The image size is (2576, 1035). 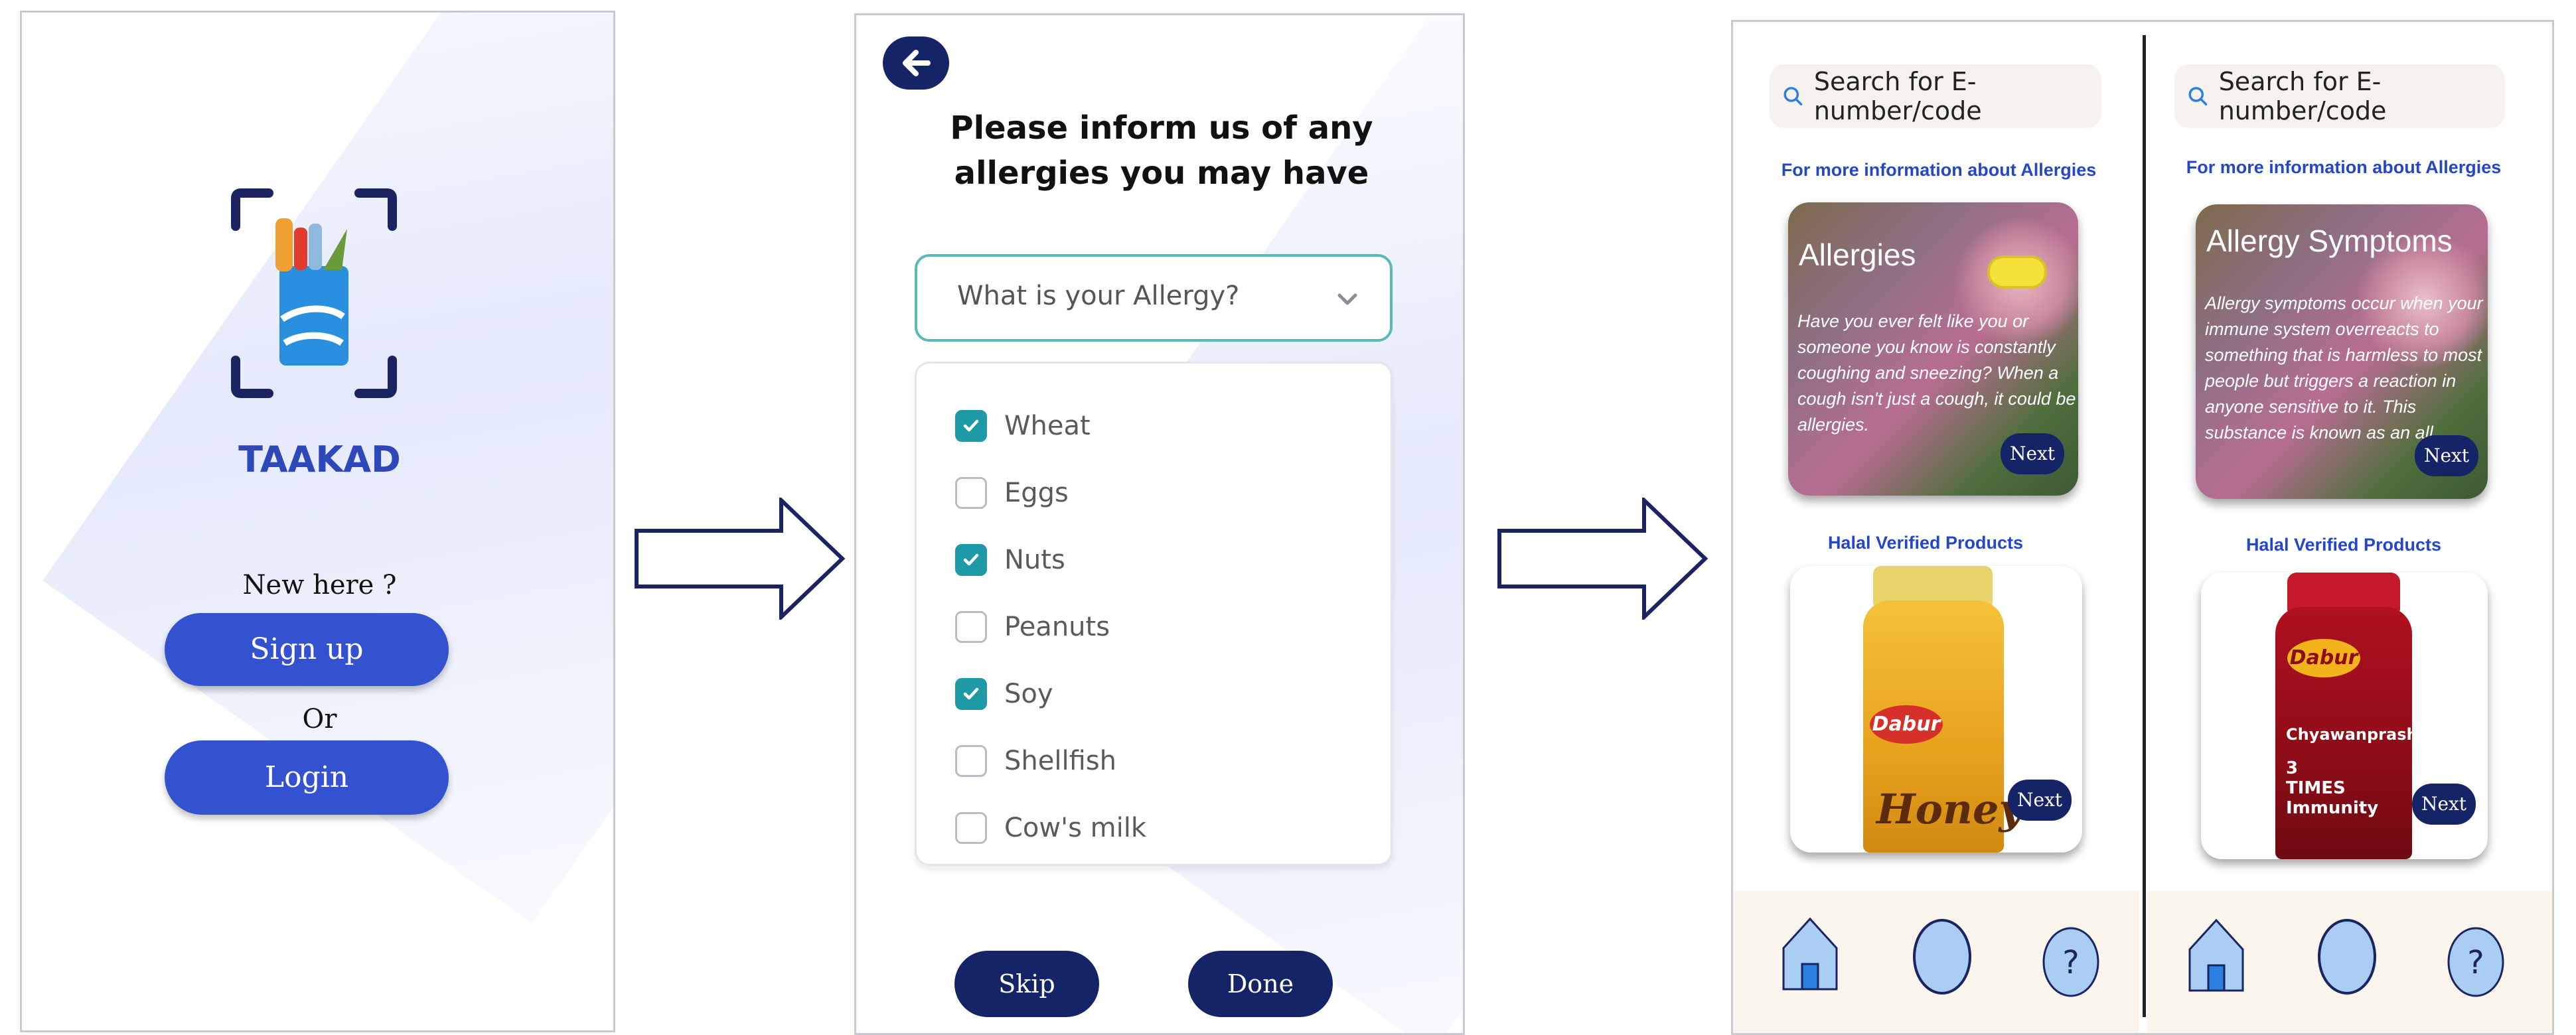 I want to click on back-button, so click(x=916, y=63).